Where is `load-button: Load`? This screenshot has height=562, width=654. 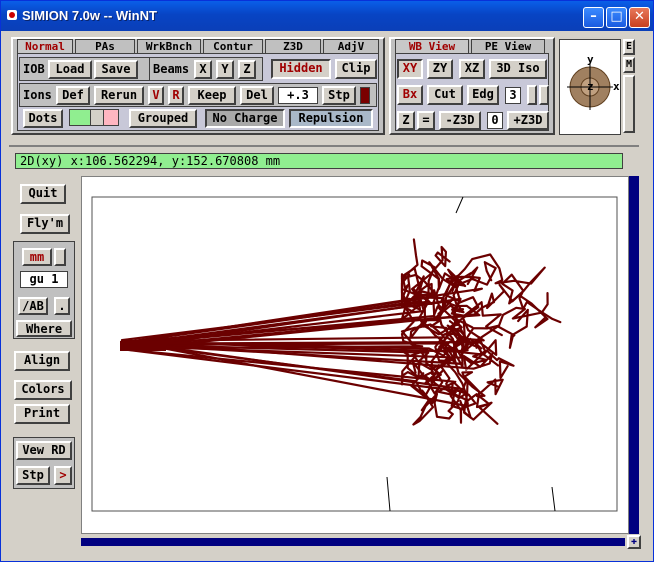 load-button: Load is located at coordinates (70, 69).